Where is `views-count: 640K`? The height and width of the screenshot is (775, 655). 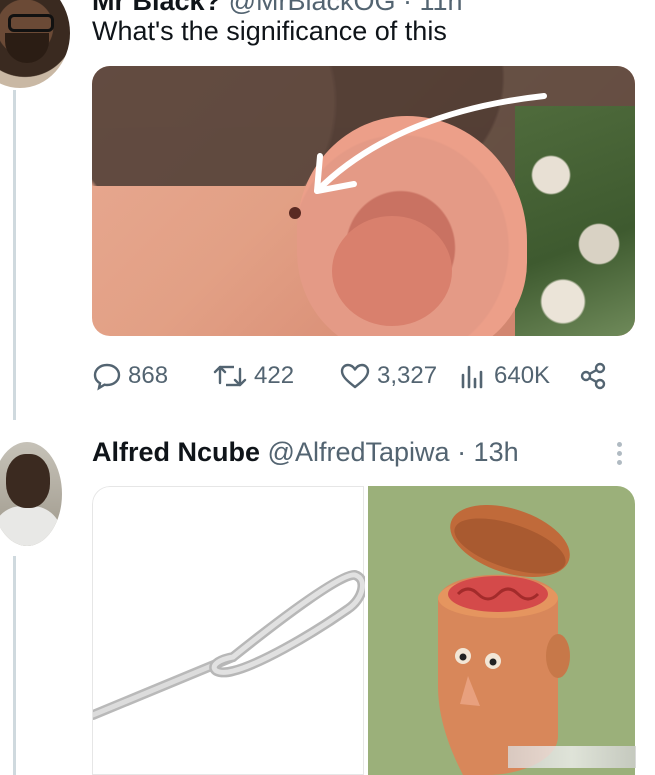
views-count: 640K is located at coordinates (522, 375).